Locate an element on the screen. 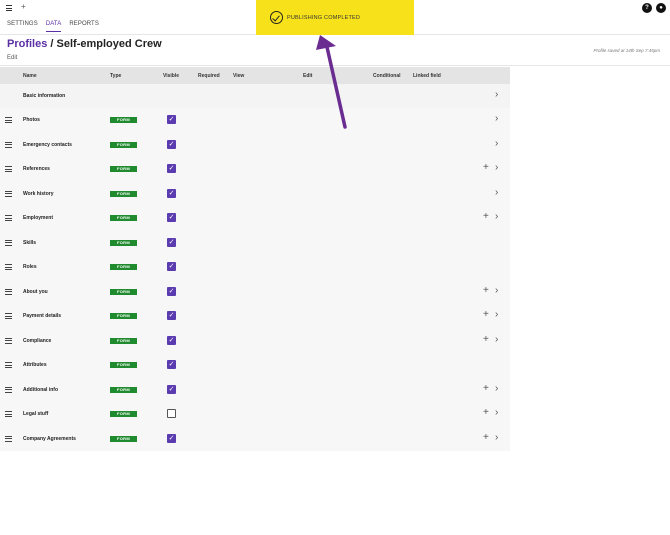 The height and width of the screenshot is (535, 670). add-plus-icon: + is located at coordinates (23, 6).